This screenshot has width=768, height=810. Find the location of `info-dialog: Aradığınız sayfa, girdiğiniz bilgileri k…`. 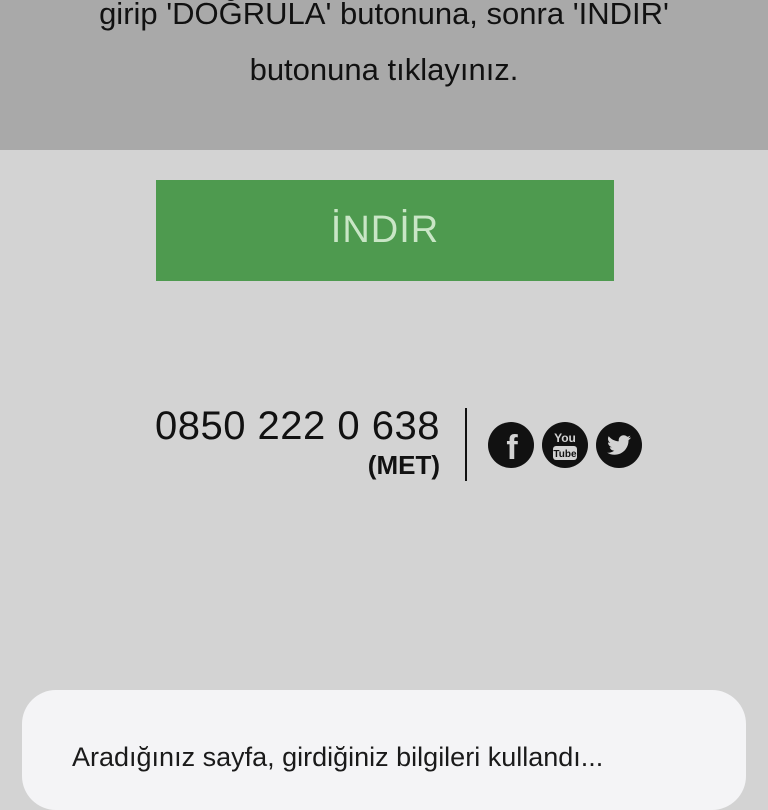

info-dialog: Aradığınız sayfa, girdiğiniz bilgileri k… is located at coordinates (384, 750).